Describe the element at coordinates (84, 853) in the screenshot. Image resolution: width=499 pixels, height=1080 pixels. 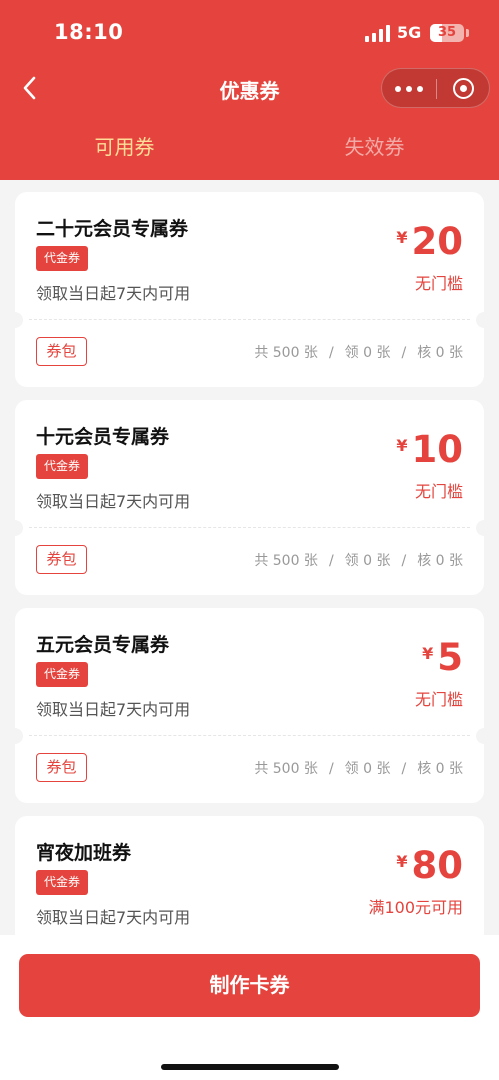
I see `coupon-title: 宵夜加班券` at that location.